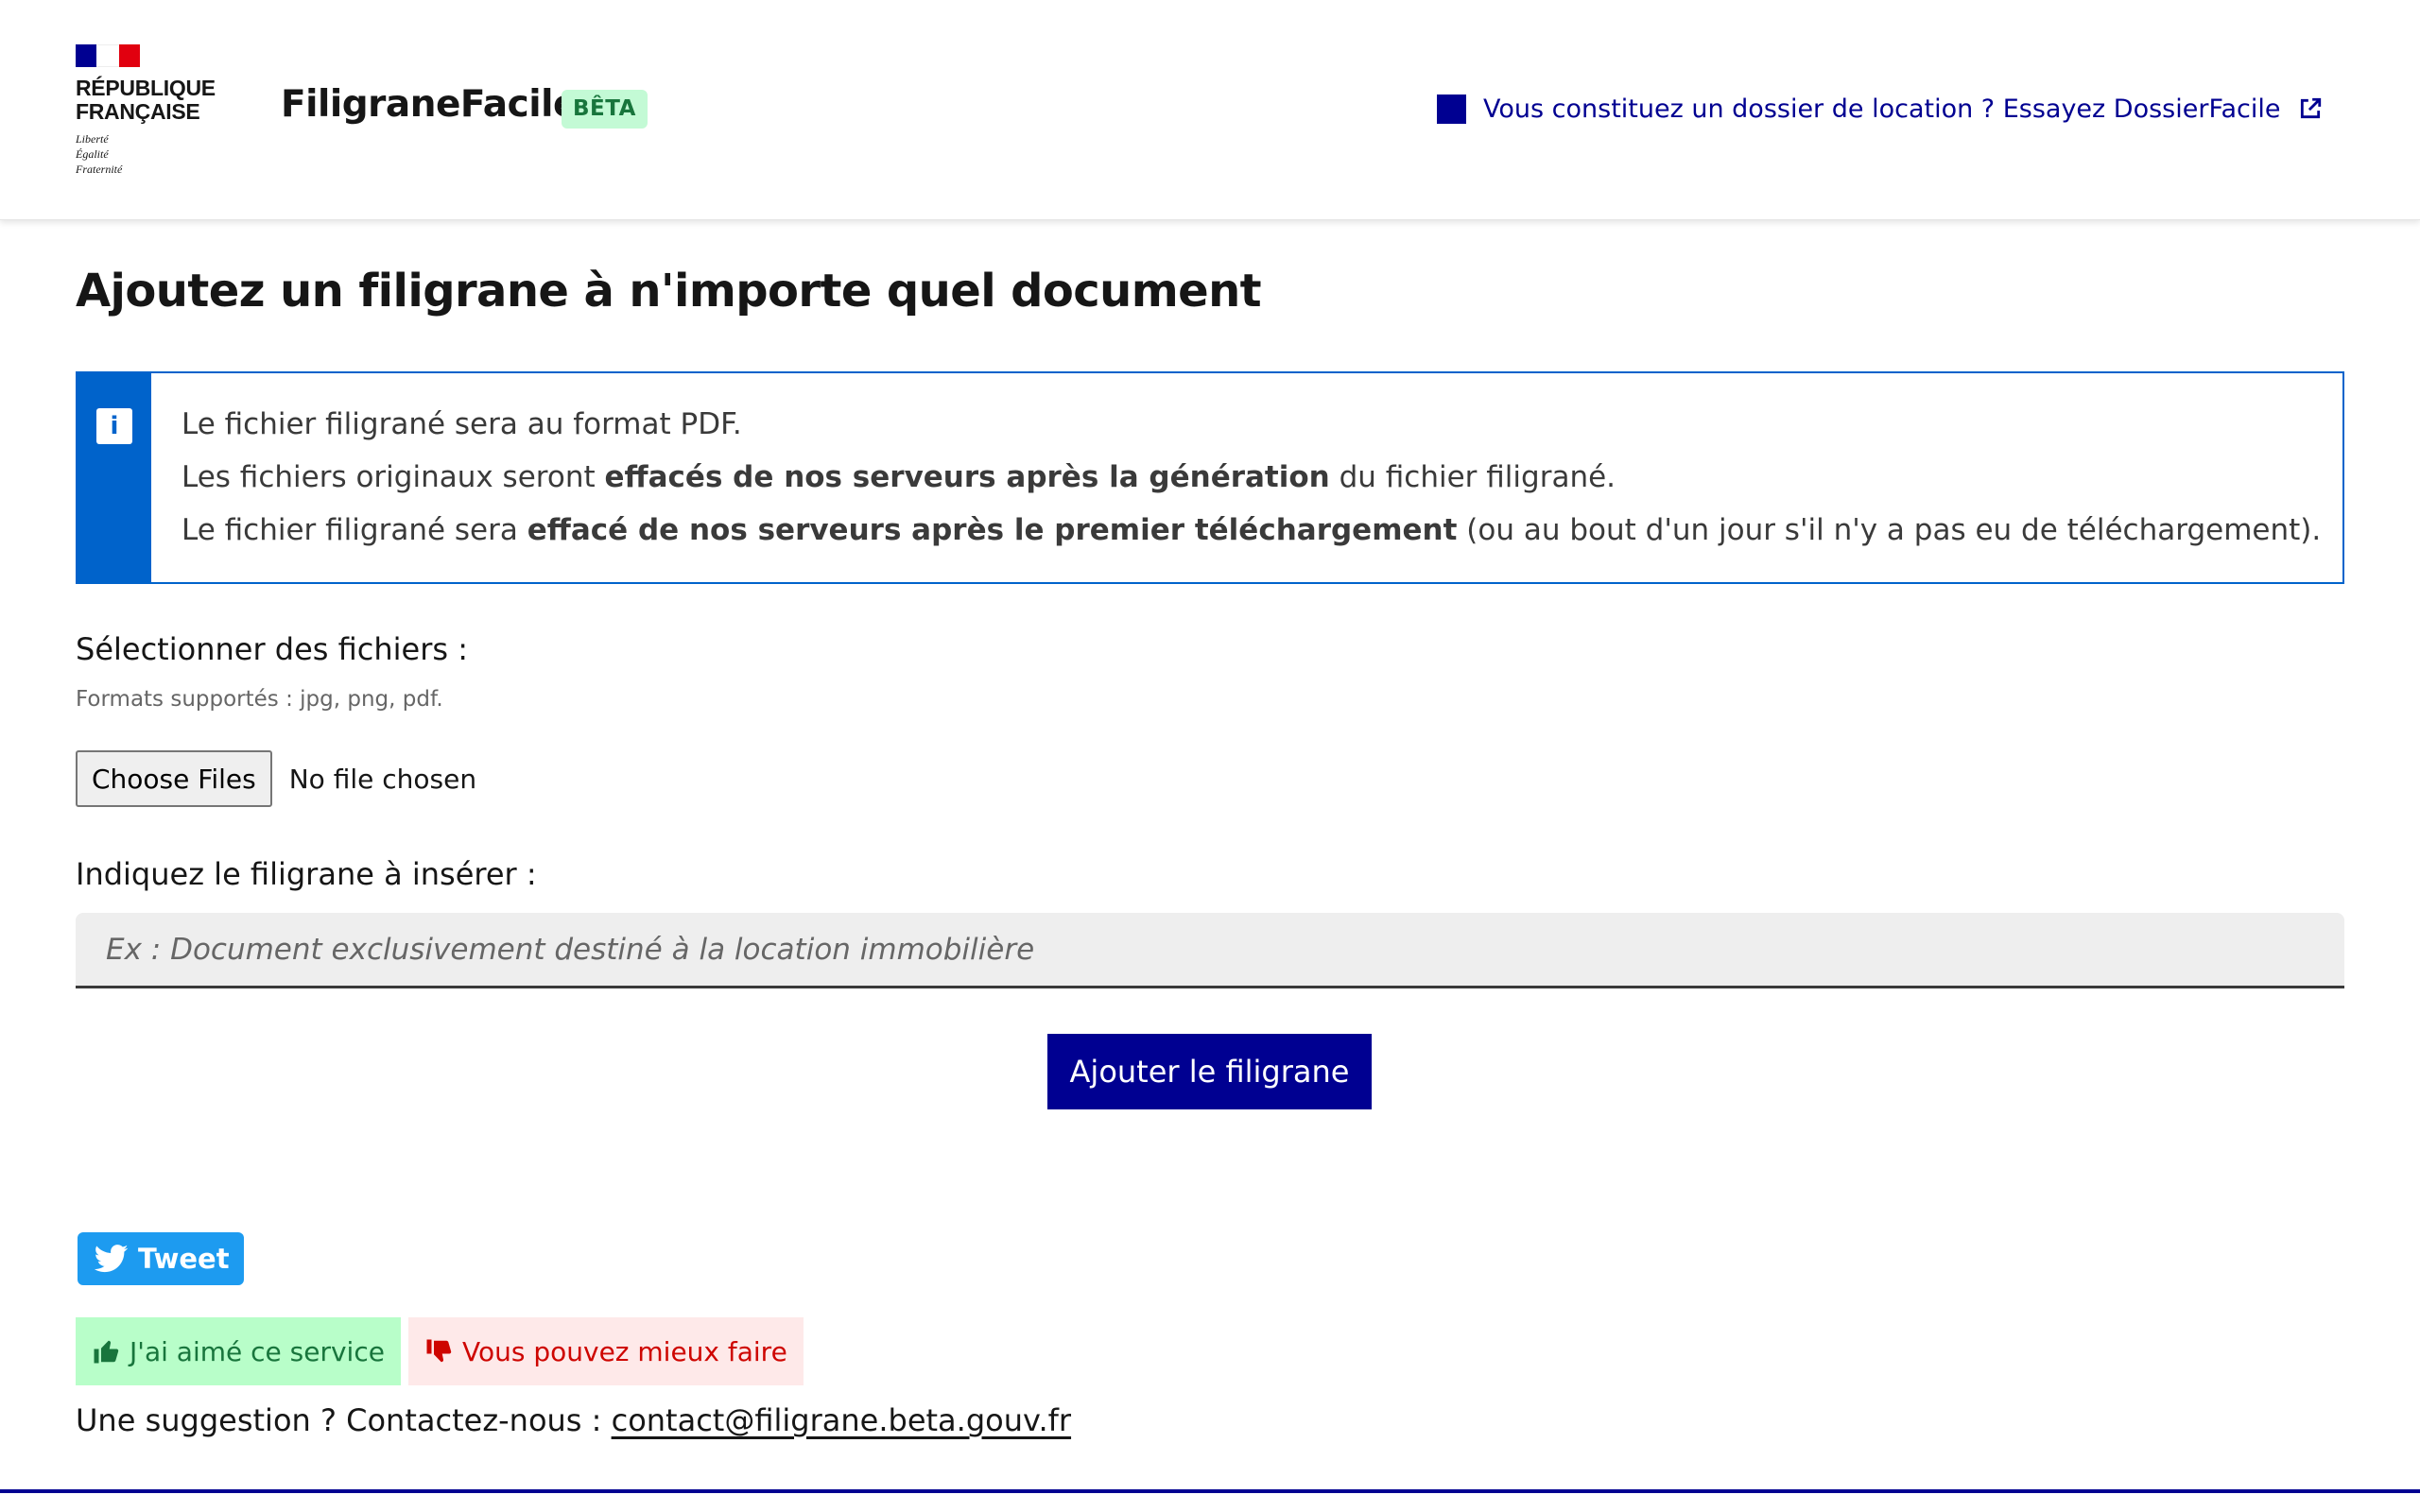 Image resolution: width=2420 pixels, height=1512 pixels. What do you see at coordinates (624, 1351) in the screenshot?
I see `dislike-label: Vous pouvez mieux faire` at bounding box center [624, 1351].